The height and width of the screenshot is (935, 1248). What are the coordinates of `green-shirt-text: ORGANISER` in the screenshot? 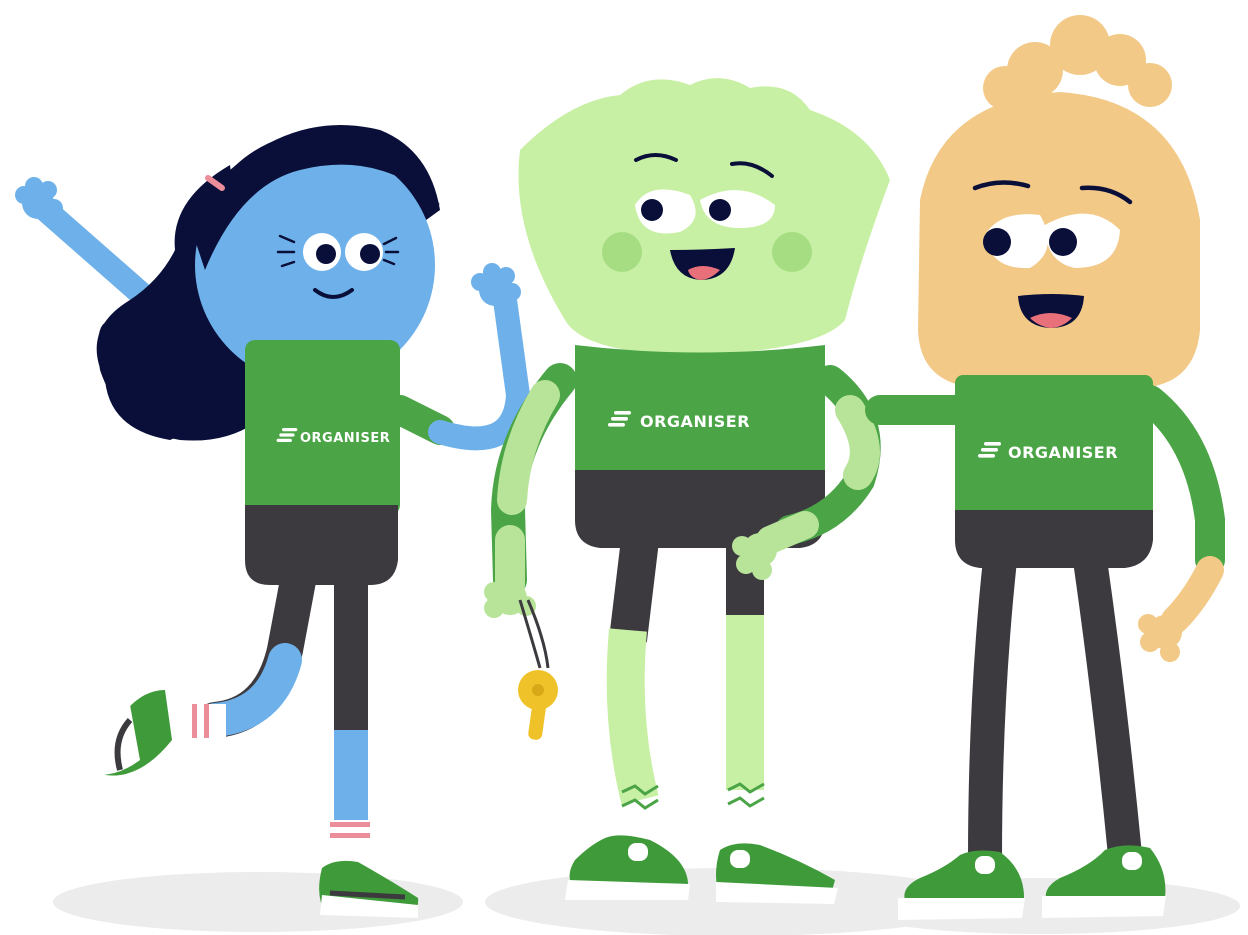 It's located at (695, 421).